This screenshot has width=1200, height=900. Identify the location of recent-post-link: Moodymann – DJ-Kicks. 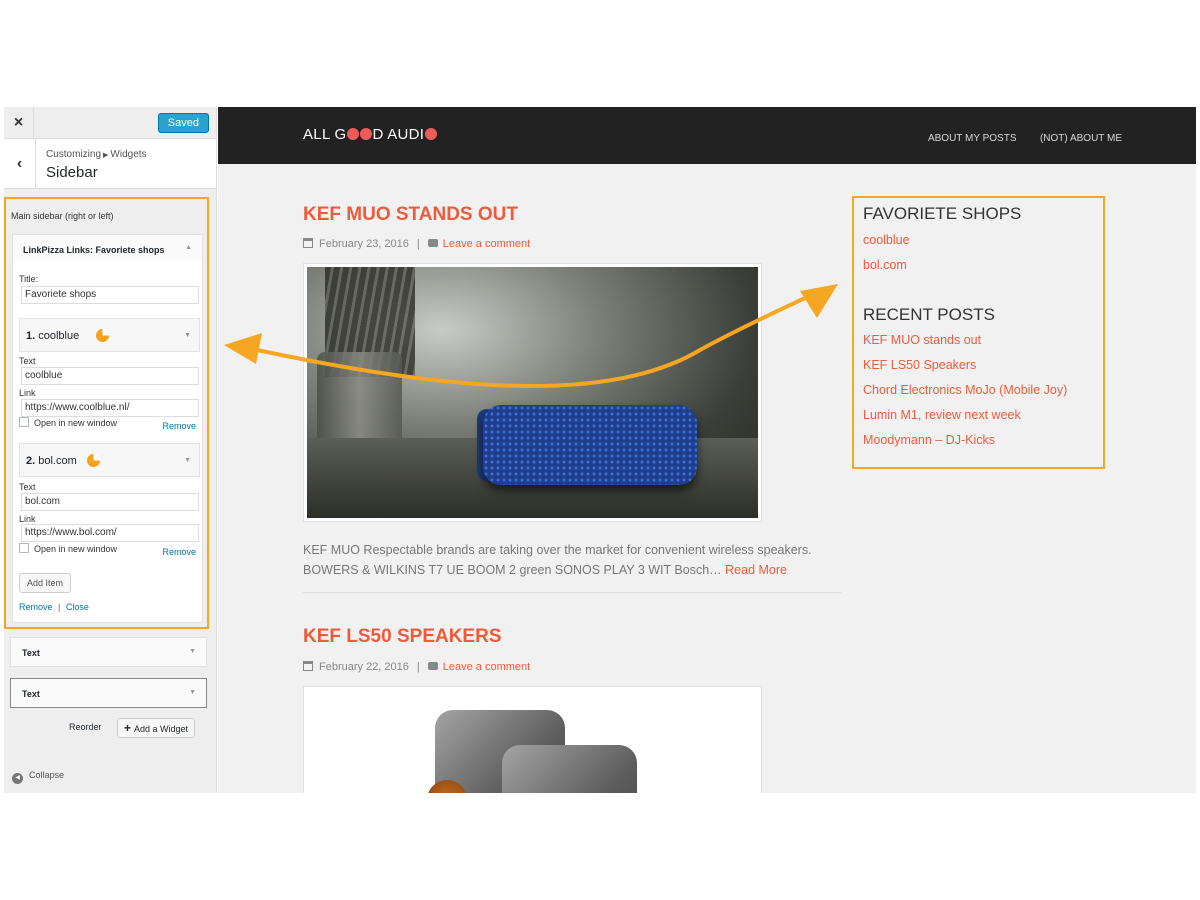
(929, 440).